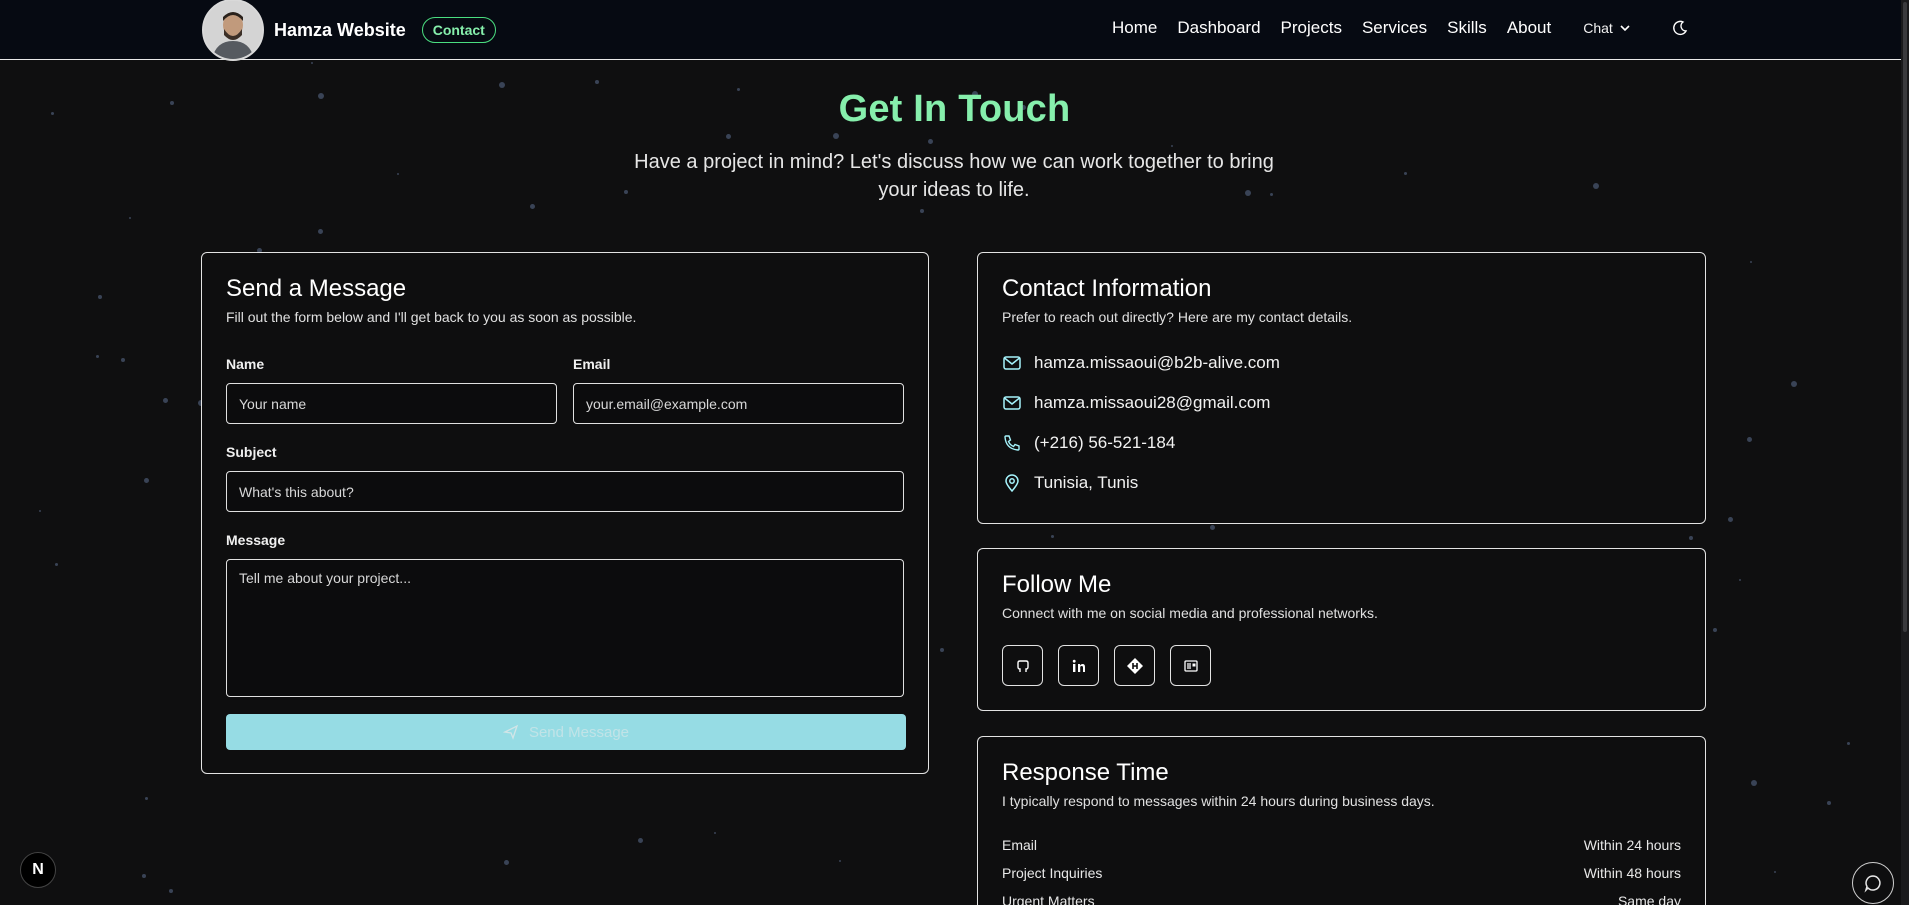 Image resolution: width=1909 pixels, height=905 pixels. I want to click on message-label: Message, so click(256, 540).